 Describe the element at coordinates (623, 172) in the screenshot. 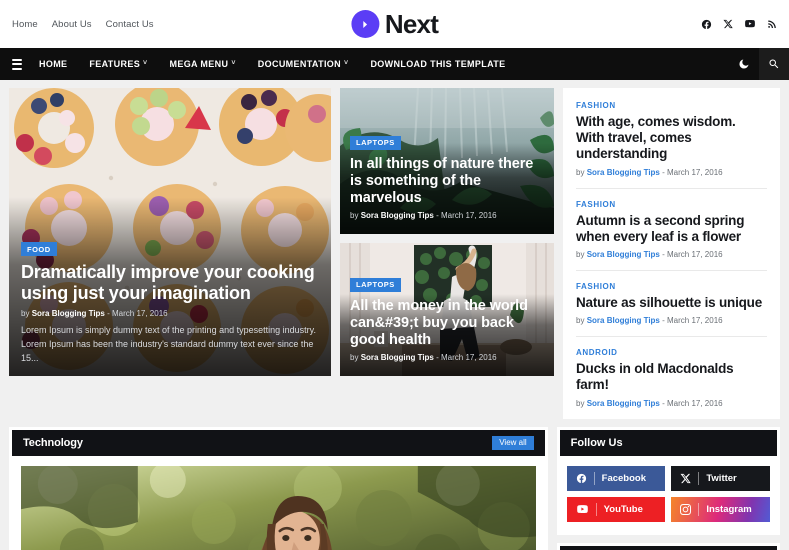

I see `post-author-1: Sora Blogging Tips` at that location.